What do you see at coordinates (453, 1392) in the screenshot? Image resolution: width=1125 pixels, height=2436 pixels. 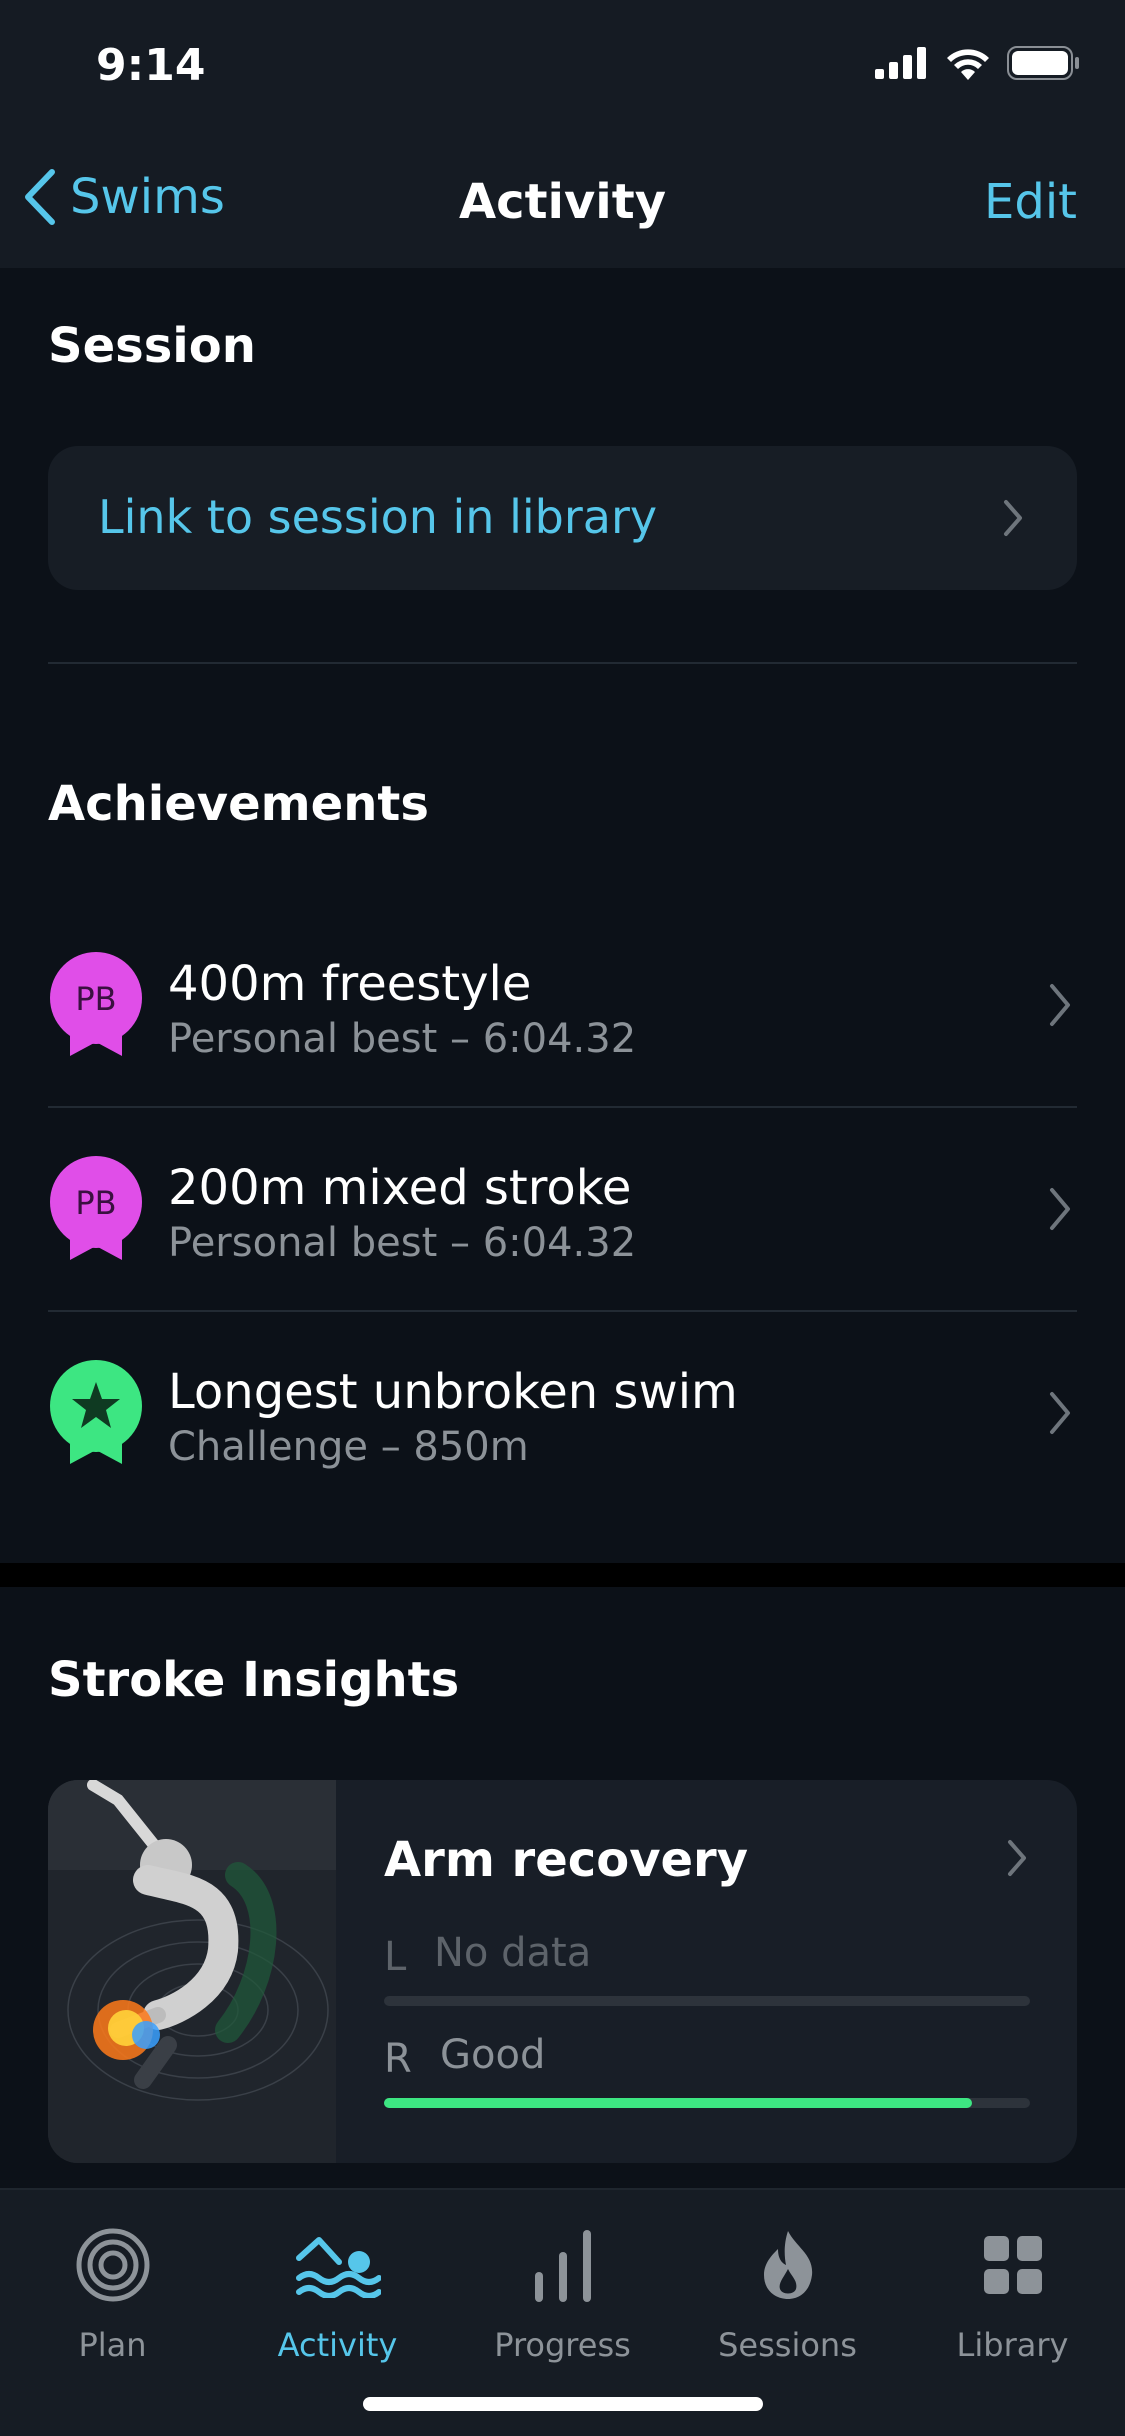 I see `achievement-title: Longest unbroken swim` at bounding box center [453, 1392].